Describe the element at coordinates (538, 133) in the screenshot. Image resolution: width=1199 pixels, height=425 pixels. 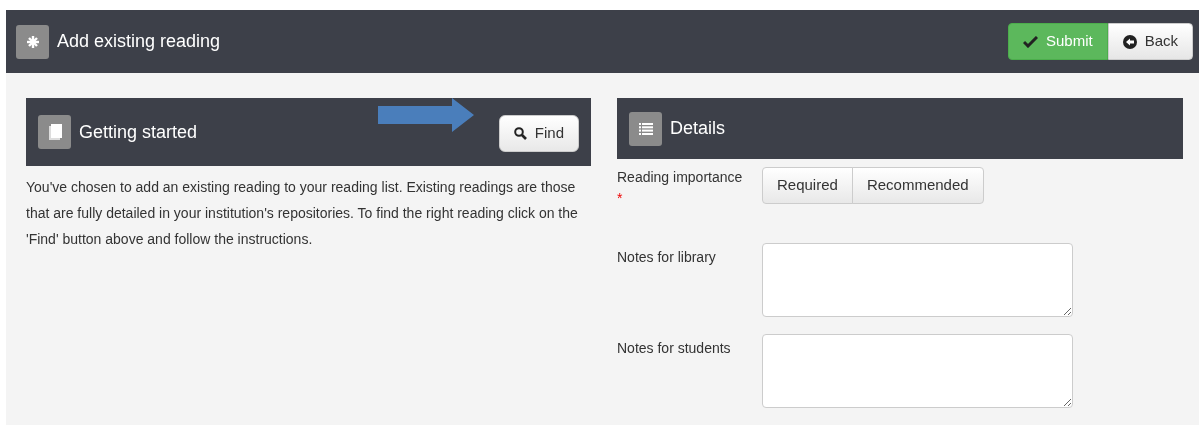
I see `find-button: Find` at that location.